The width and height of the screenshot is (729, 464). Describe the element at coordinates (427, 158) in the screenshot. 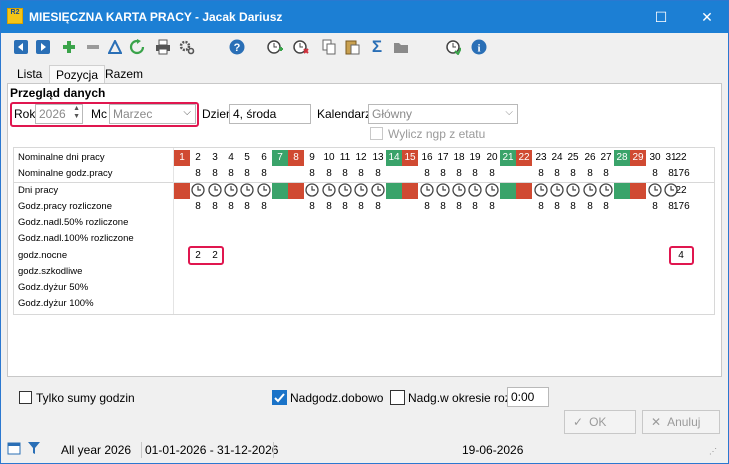

I see `day-number: 16` at that location.